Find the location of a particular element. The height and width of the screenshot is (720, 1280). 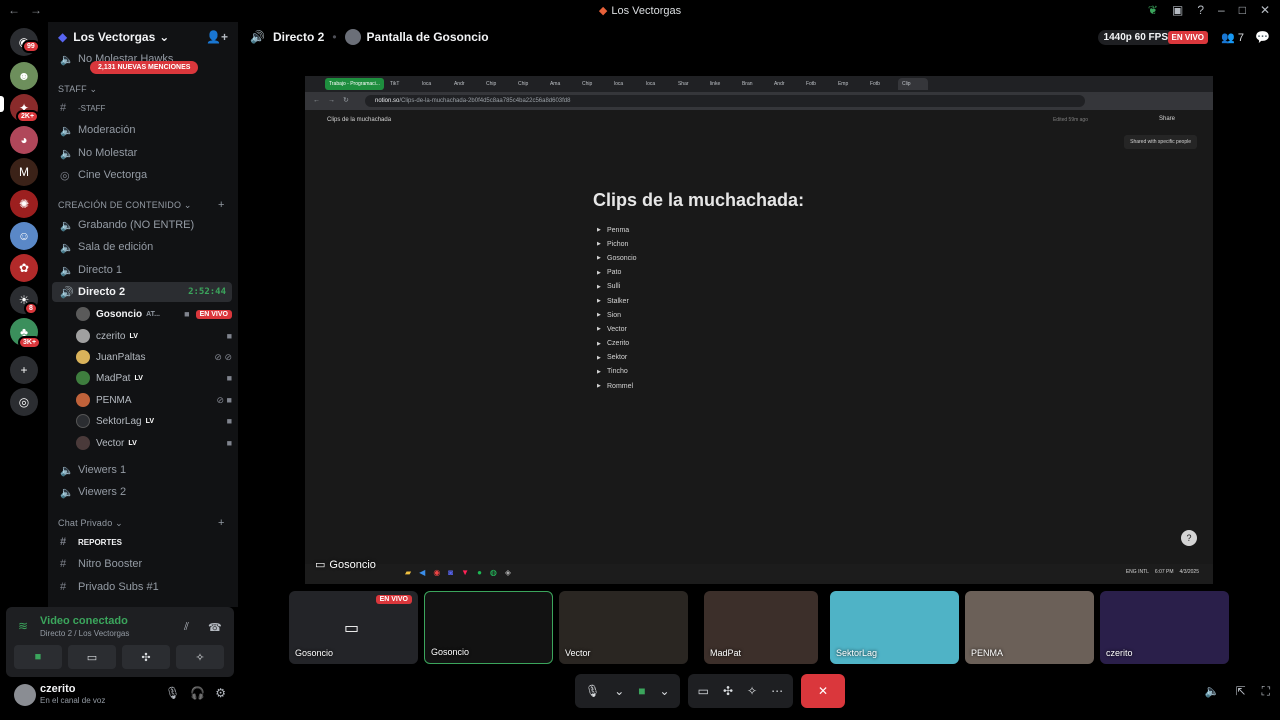

discord-icon: ◙ is located at coordinates (450, 572).